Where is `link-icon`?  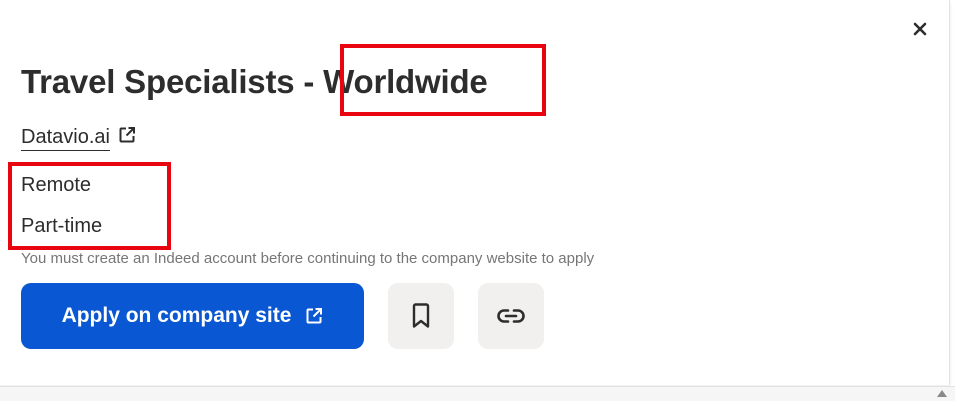
link-icon is located at coordinates (511, 316).